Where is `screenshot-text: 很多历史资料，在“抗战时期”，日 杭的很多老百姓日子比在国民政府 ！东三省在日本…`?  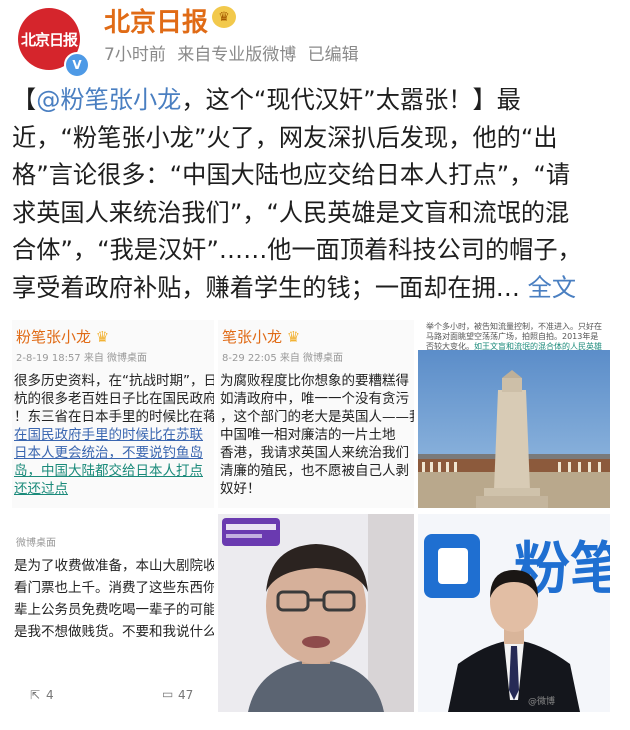
screenshot-text: 很多历史资料，在“抗战时期”，日 杭的很多老百姓日子比在国民政府 ！东三省在日本… is located at coordinates (113, 431).